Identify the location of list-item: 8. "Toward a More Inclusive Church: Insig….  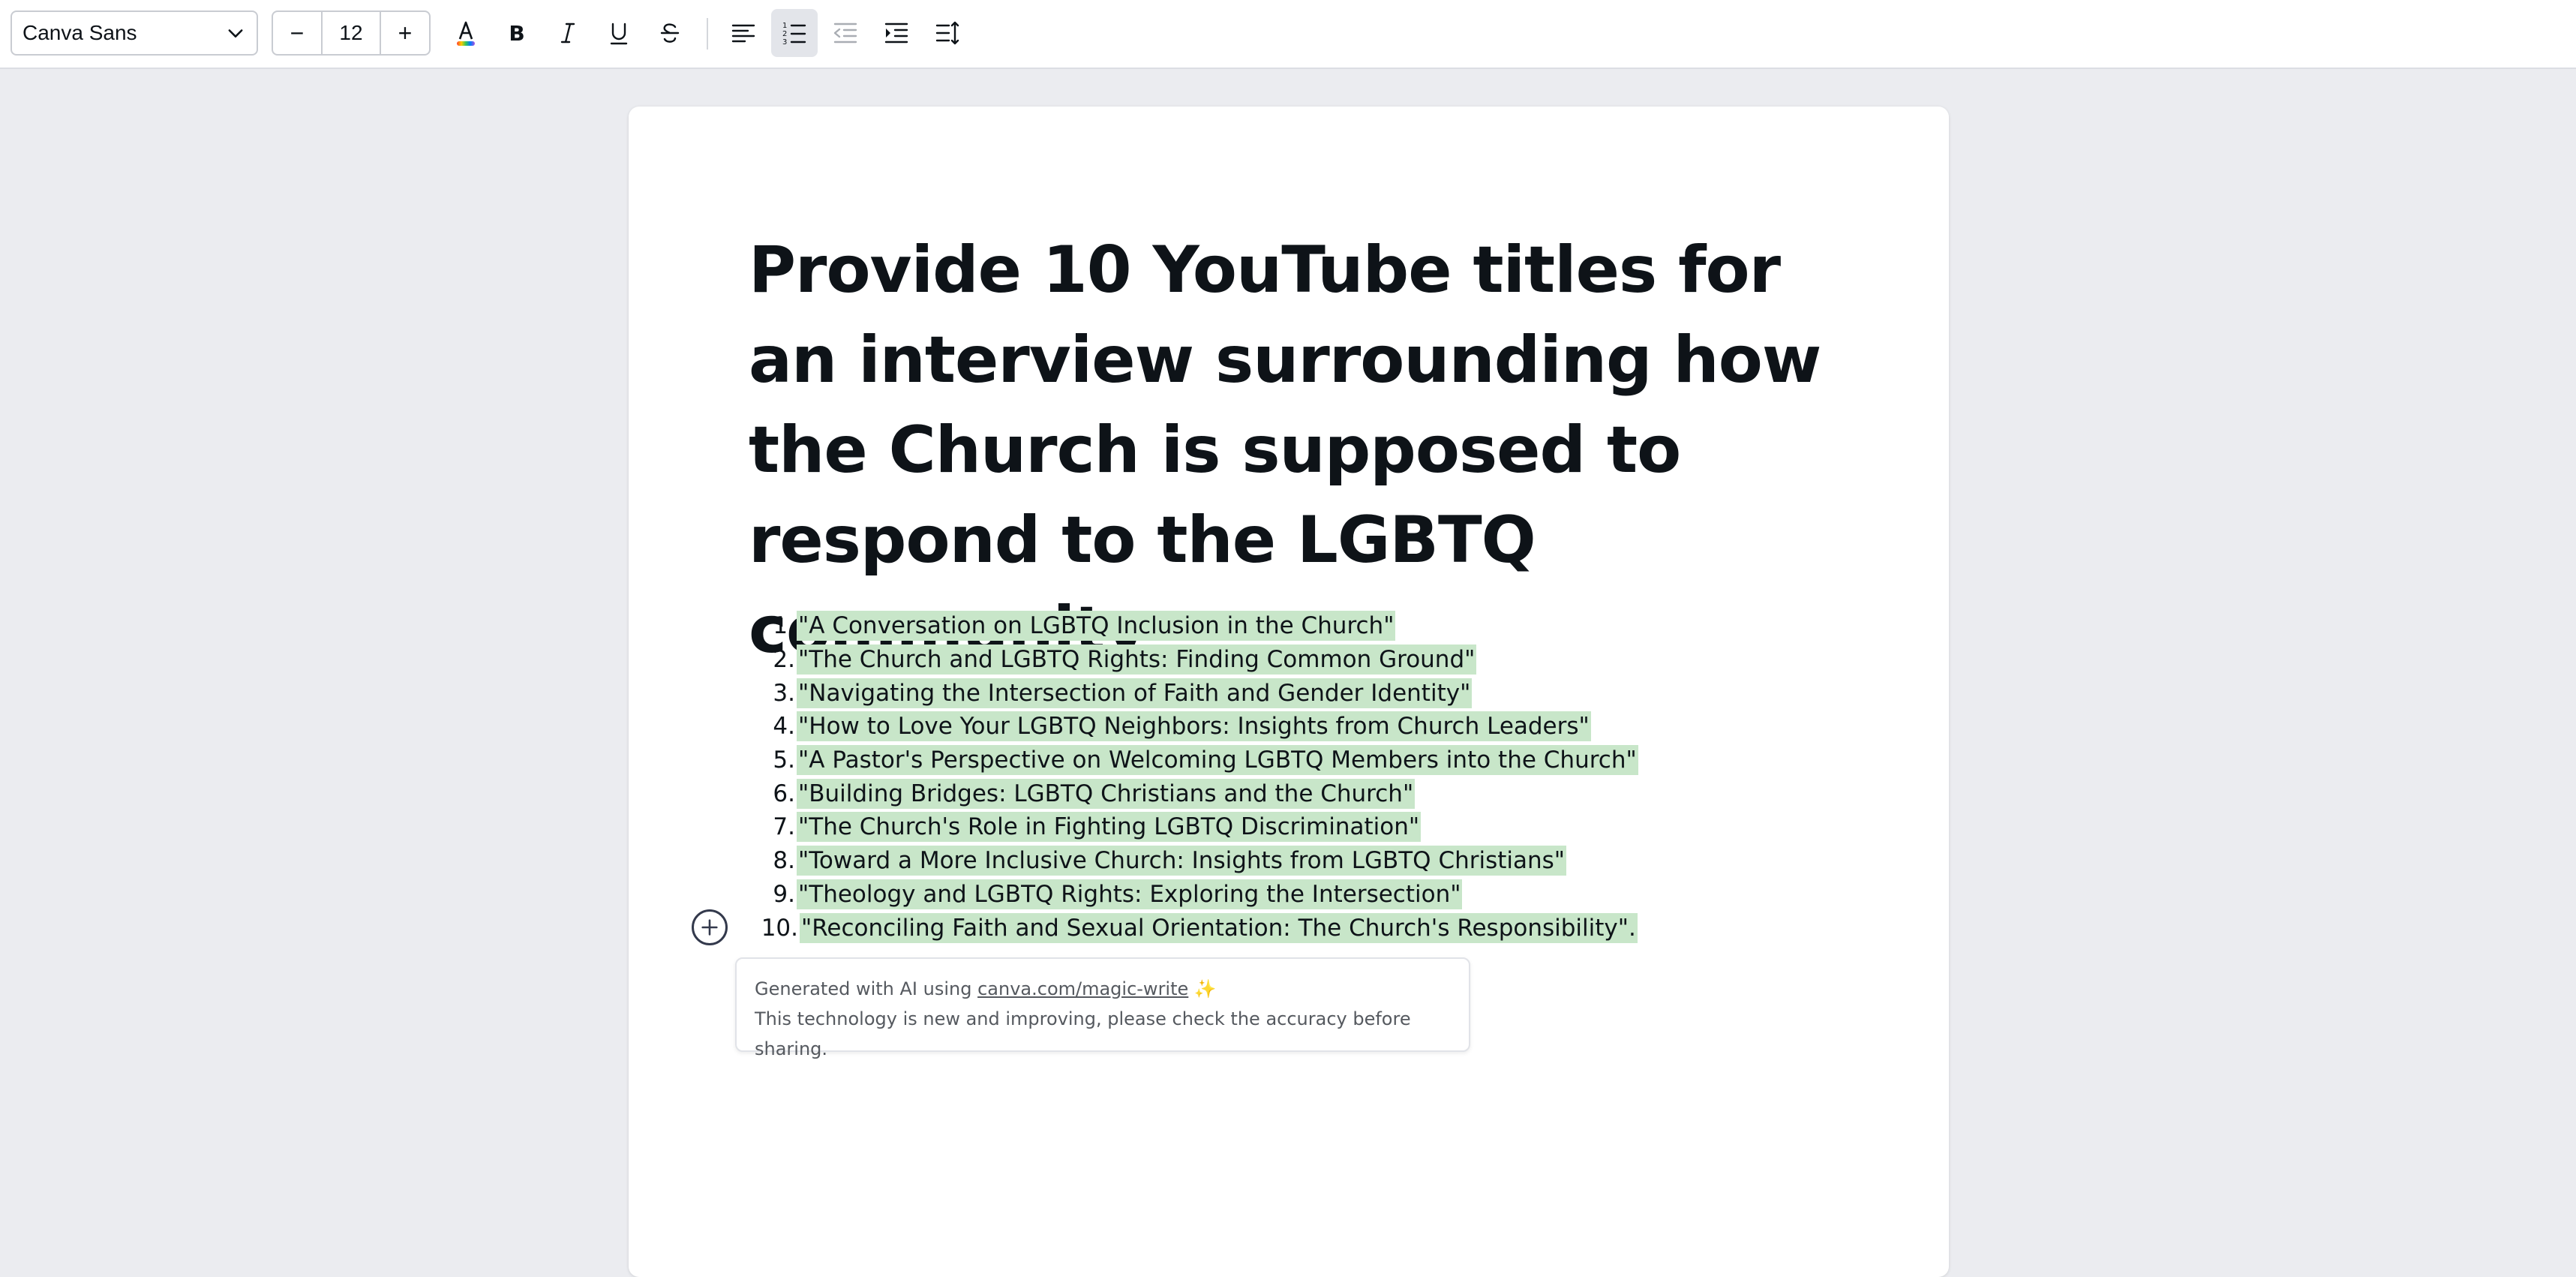
(1193, 861).